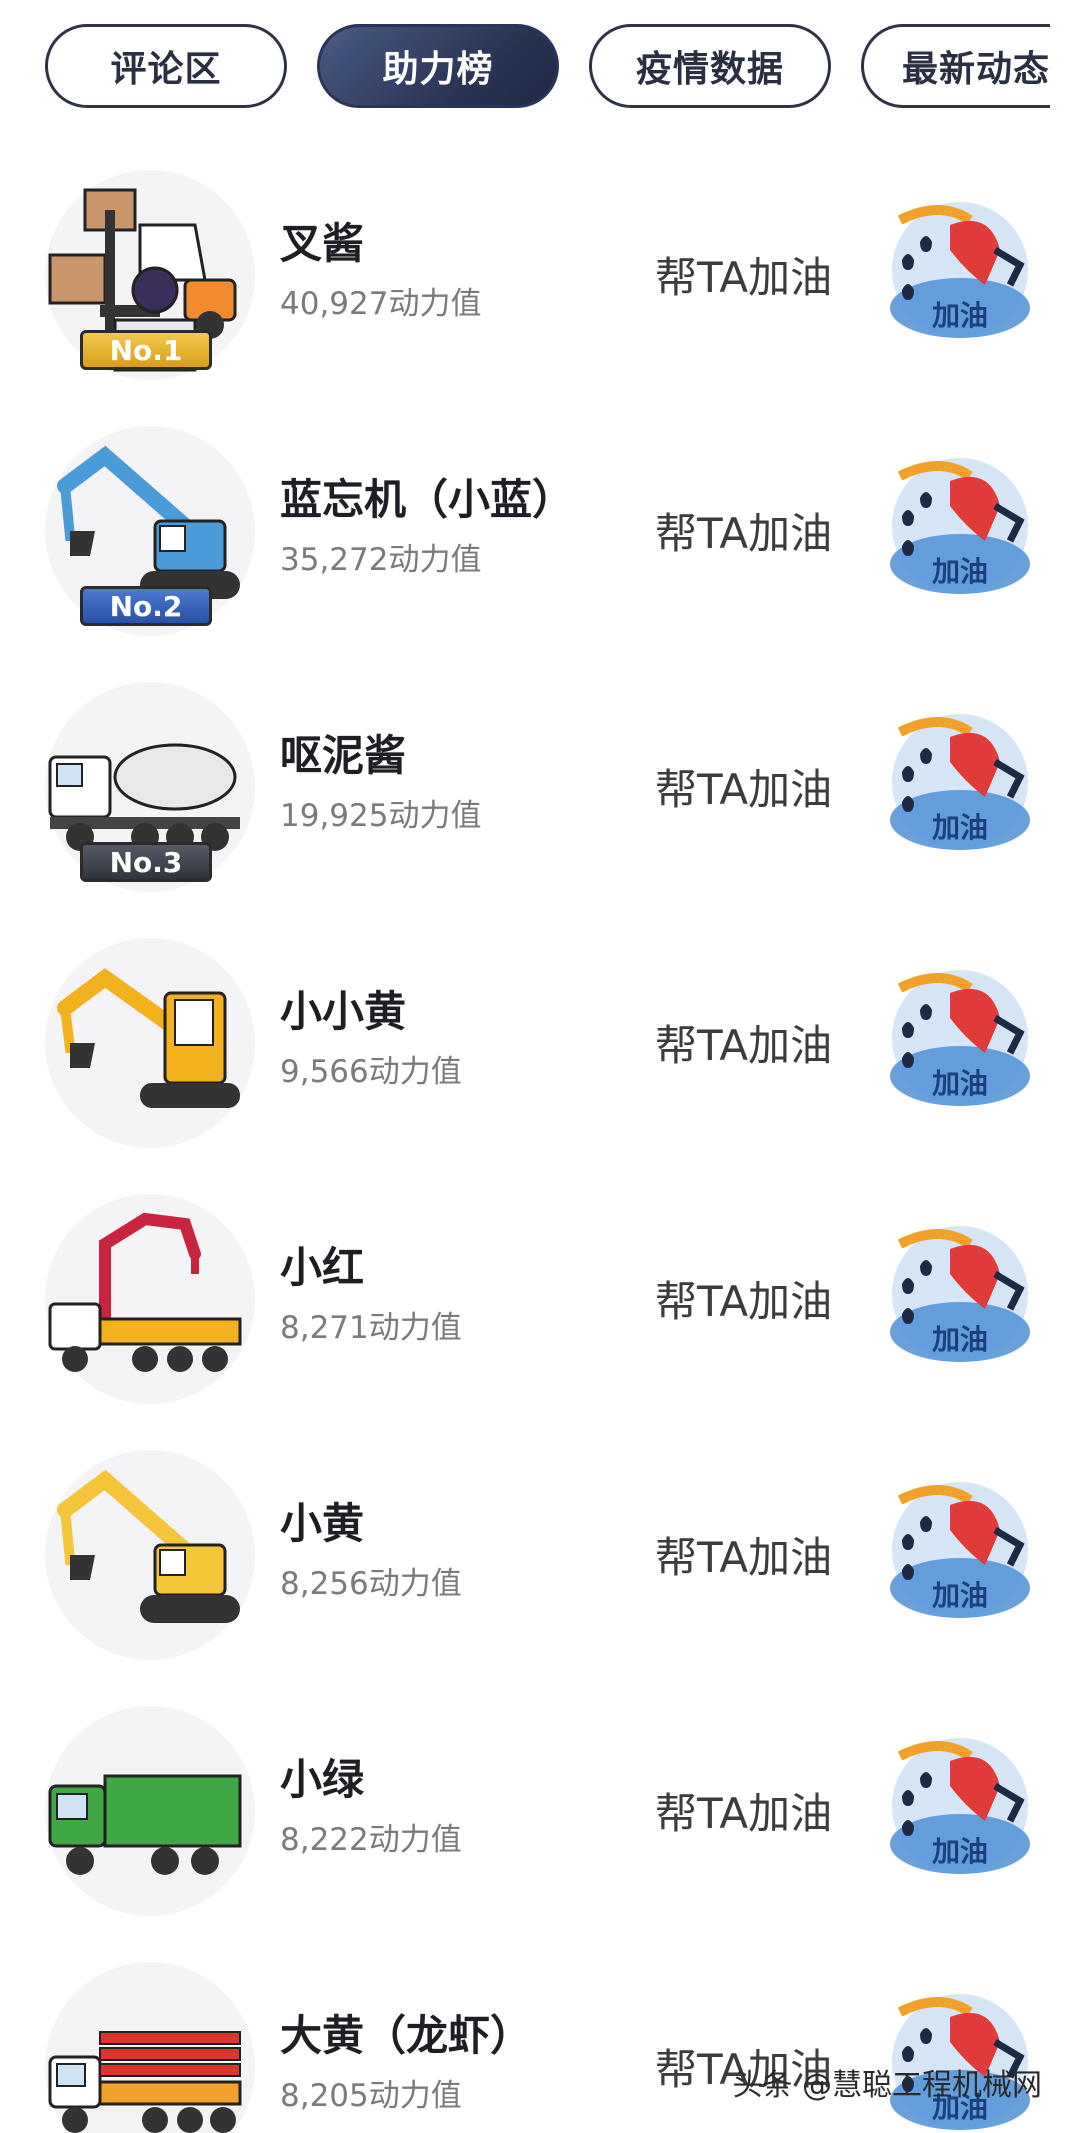 This screenshot has width=1080, height=2133. What do you see at coordinates (343, 755) in the screenshot?
I see `vehicle-name: 呕泥酱` at bounding box center [343, 755].